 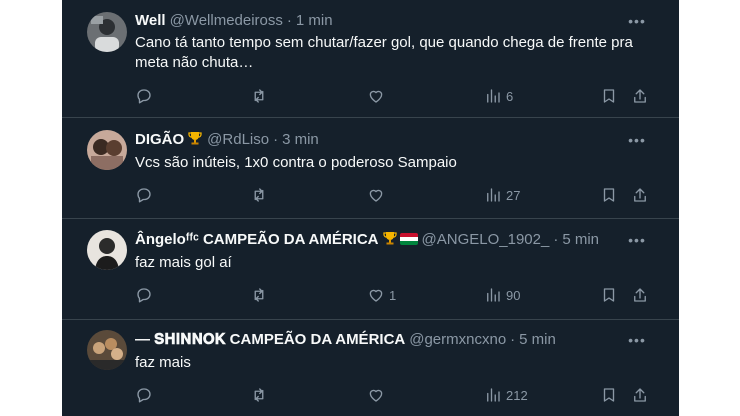 I want to click on tweet-text: faz mais gol aí, so click(x=183, y=262).